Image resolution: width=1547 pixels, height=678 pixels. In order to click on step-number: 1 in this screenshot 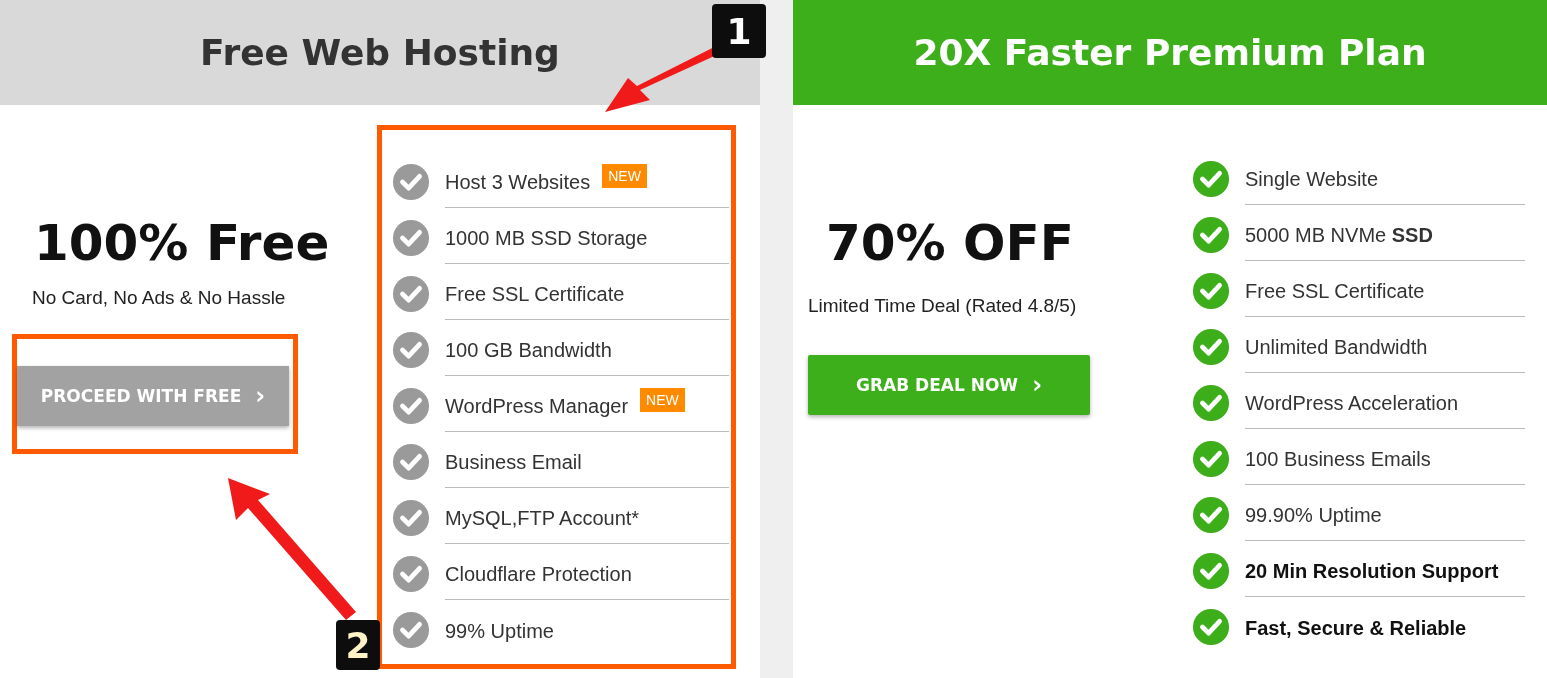, I will do `click(739, 31)`.